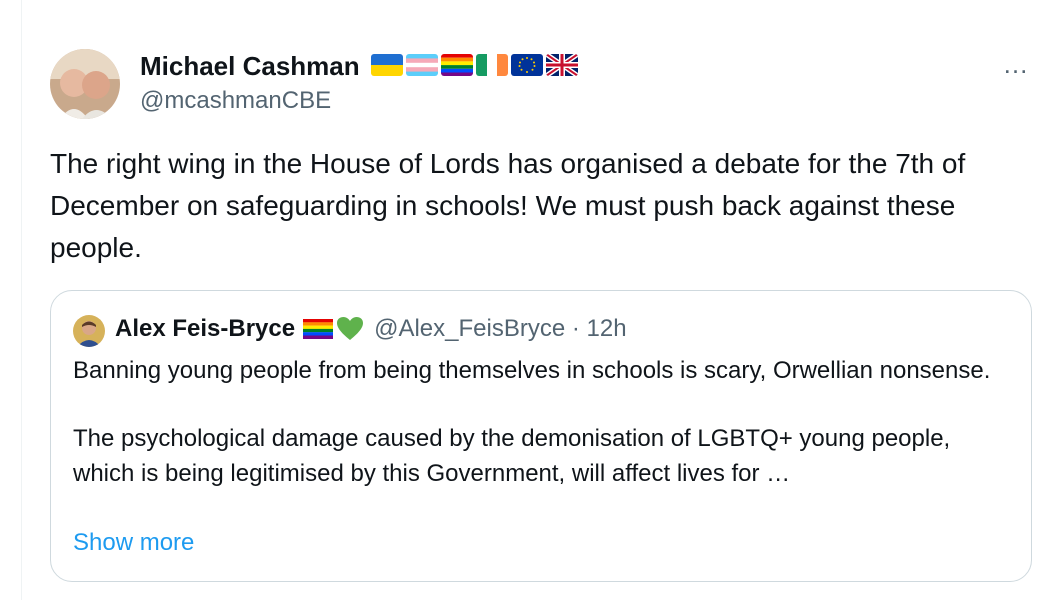 Image resolution: width=1059 pixels, height=600 pixels. Describe the element at coordinates (250, 66) in the screenshot. I see `author-display-name: Michael Cashman` at that location.